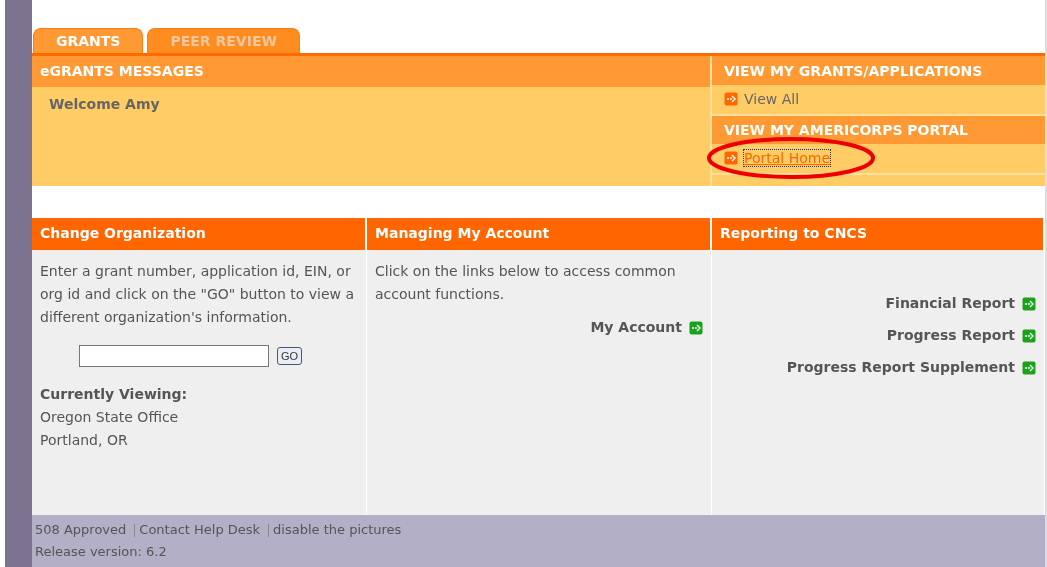 Image resolution: width=1047 pixels, height=567 pixels. What do you see at coordinates (772, 99) in the screenshot?
I see `link: View All` at bounding box center [772, 99].